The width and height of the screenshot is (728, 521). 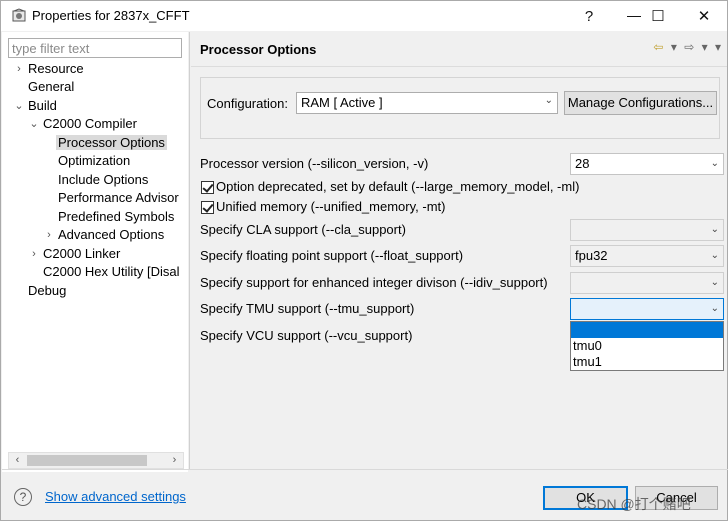 I want to click on dropdown-option-empty, so click(x=647, y=330).